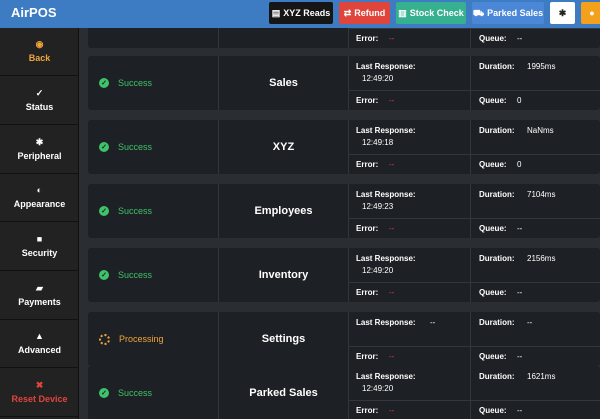 The width and height of the screenshot is (600, 419). What do you see at coordinates (284, 147) in the screenshot?
I see `service-name: XYZ` at bounding box center [284, 147].